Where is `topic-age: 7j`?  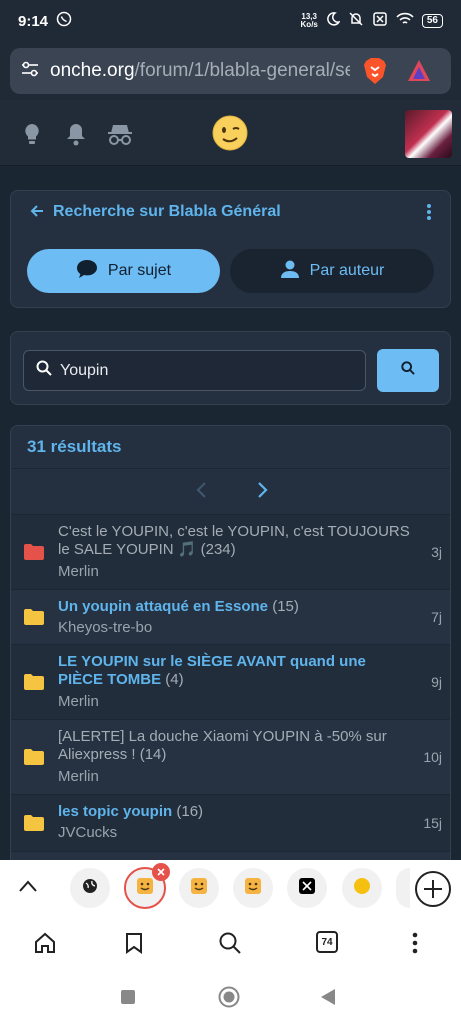
topic-age: 7j is located at coordinates (436, 617).